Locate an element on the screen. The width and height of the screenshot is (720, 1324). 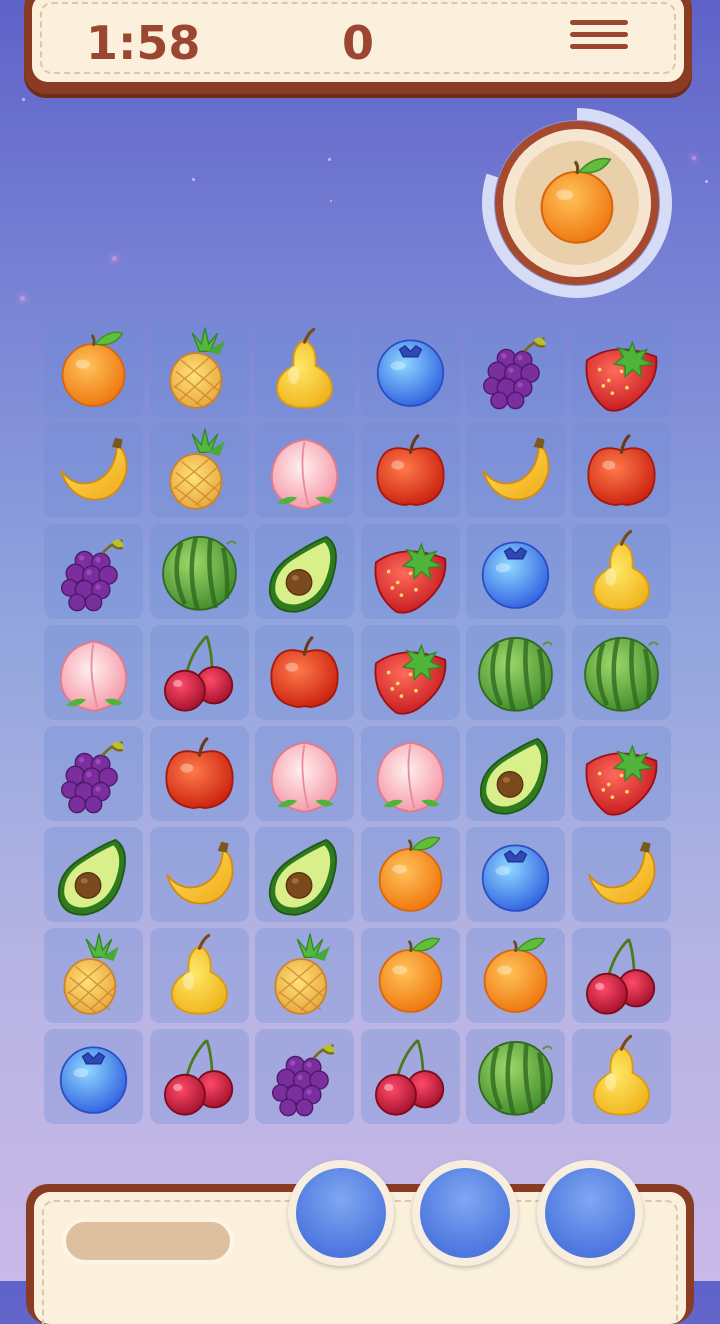
slot-fill is located at coordinates (590, 1213).